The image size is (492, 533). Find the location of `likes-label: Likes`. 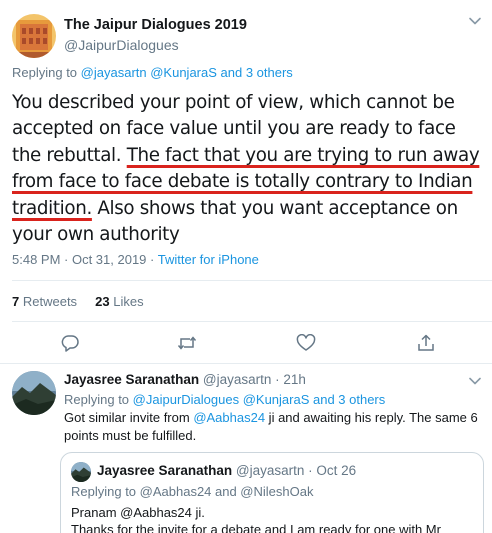

likes-label: Likes is located at coordinates (128, 301).